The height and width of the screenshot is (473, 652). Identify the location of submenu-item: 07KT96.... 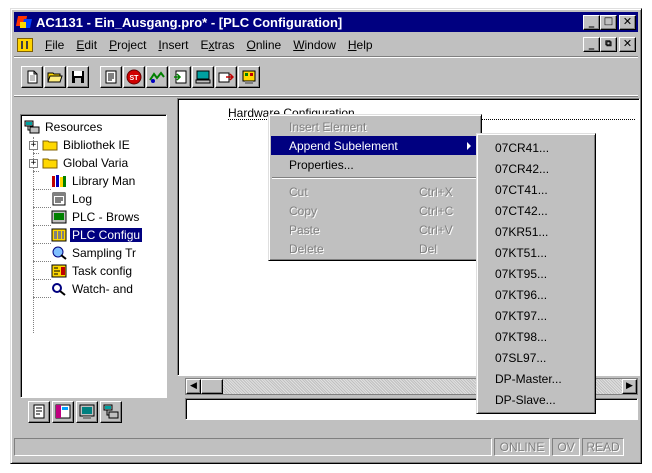
(536, 294).